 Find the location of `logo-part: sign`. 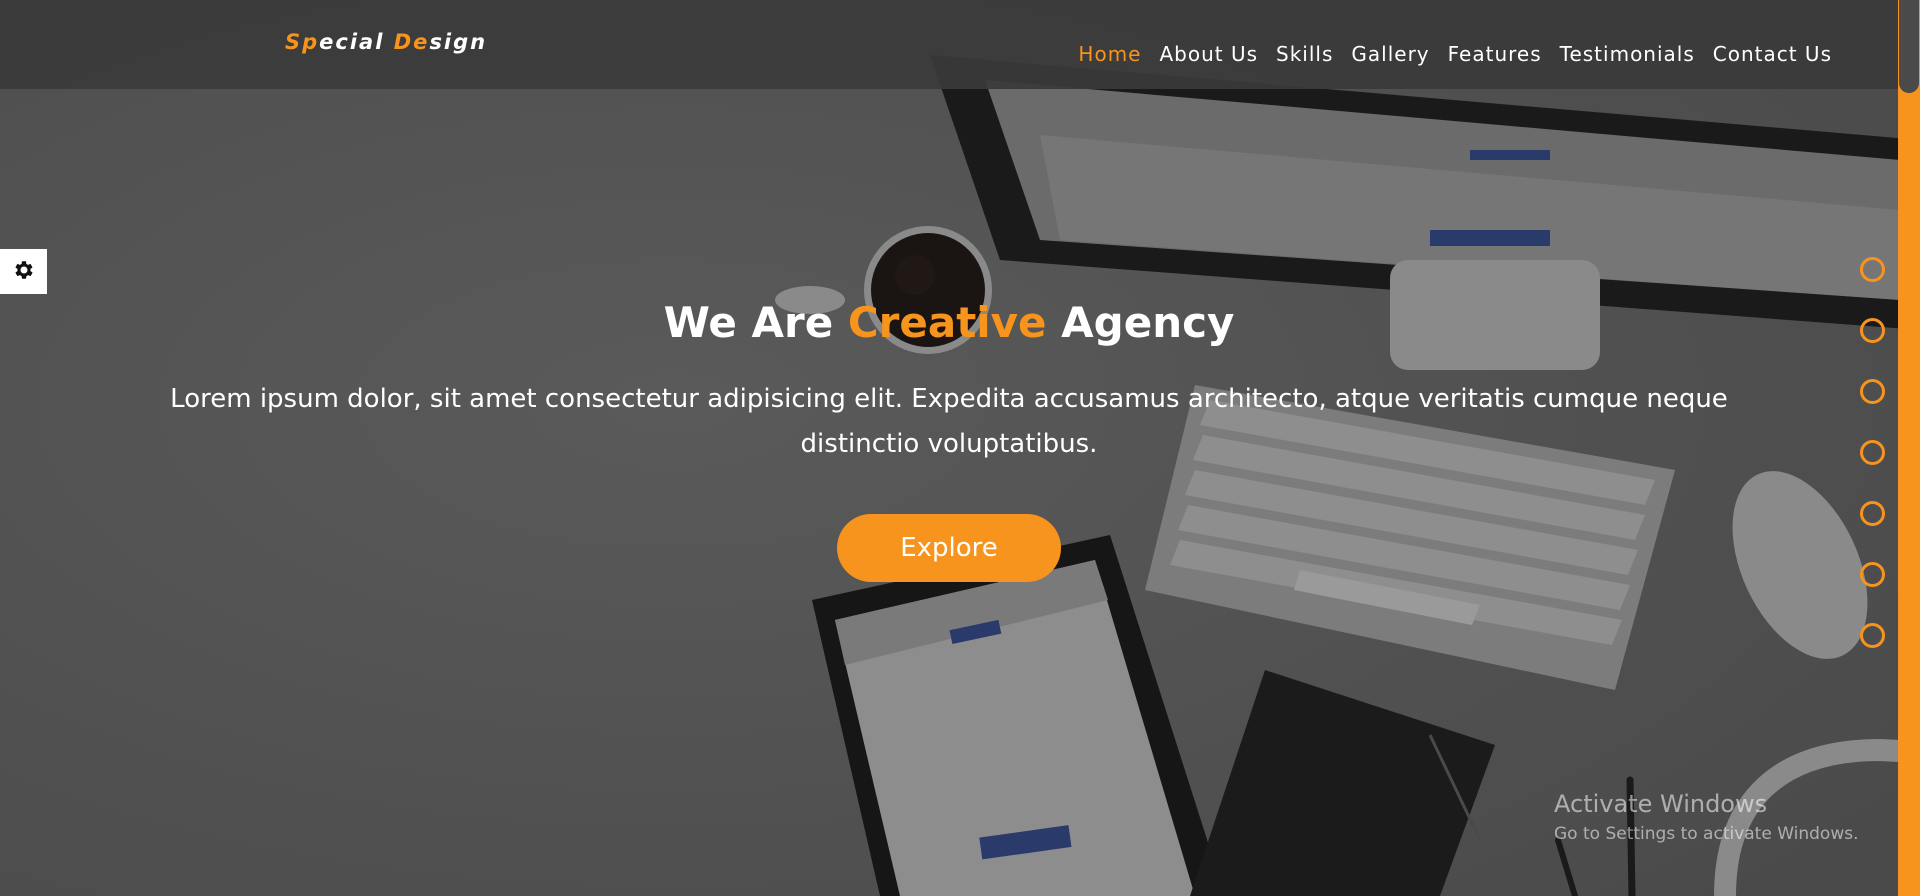

logo-part: sign is located at coordinates (458, 42).